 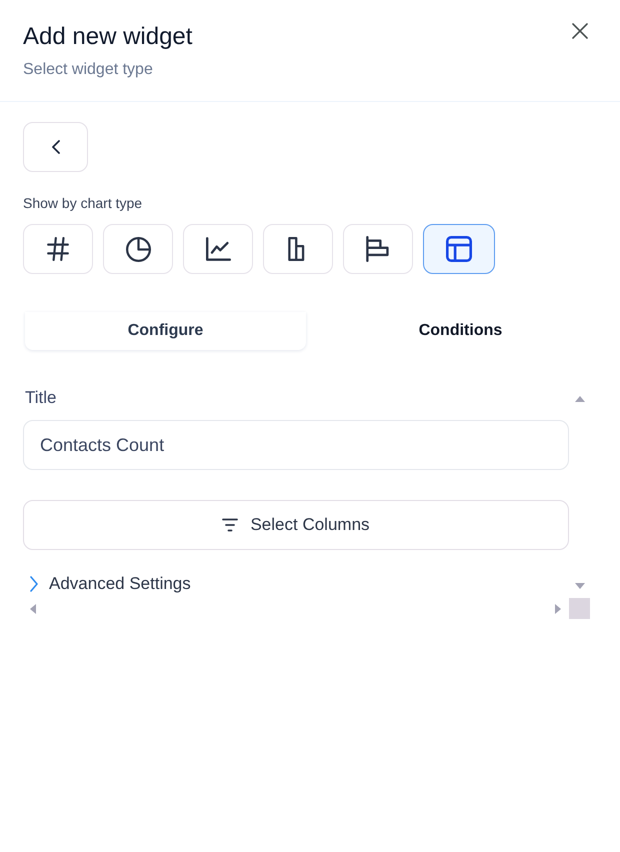 What do you see at coordinates (296, 445) in the screenshot?
I see `title-input: Contacts Count` at bounding box center [296, 445].